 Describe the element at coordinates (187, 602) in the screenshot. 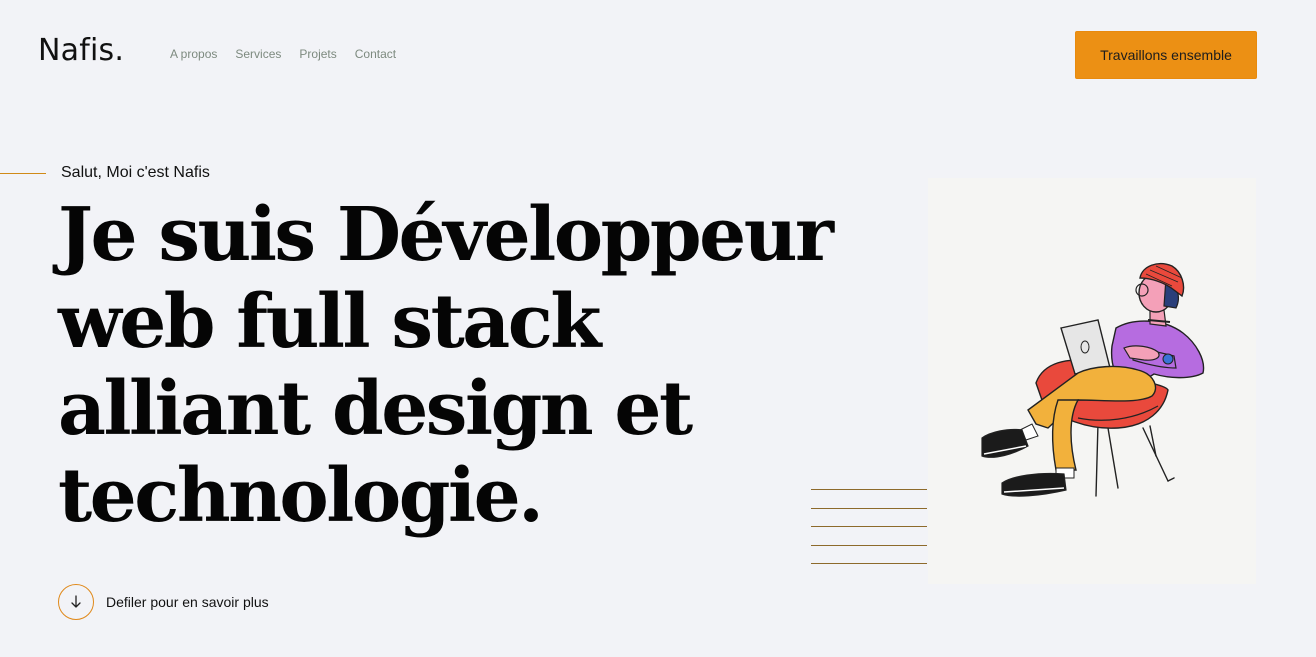

I see `scroll-label: Defiler pour en savoir plus` at that location.